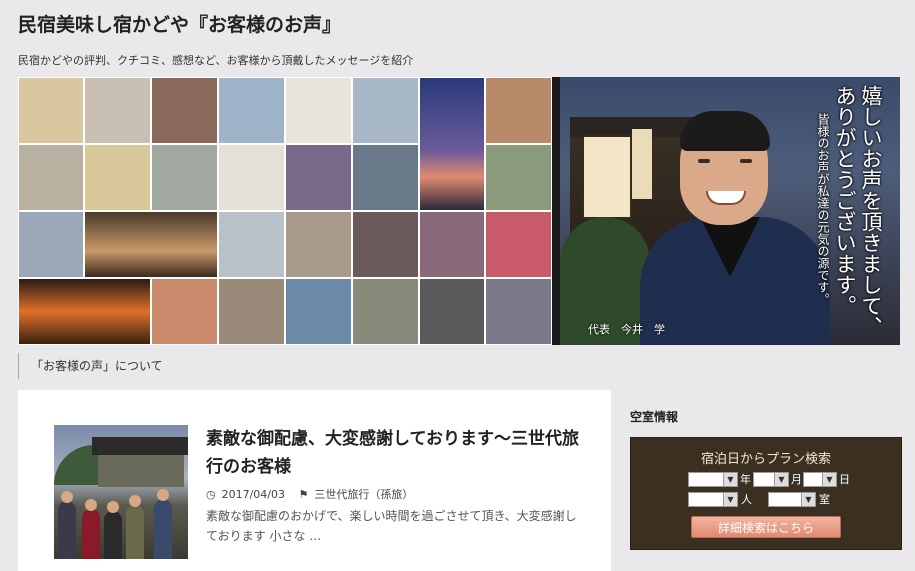 The height and width of the screenshot is (571, 915). What do you see at coordinates (303, 494) in the screenshot?
I see `tag-icon: ⚑` at bounding box center [303, 494].